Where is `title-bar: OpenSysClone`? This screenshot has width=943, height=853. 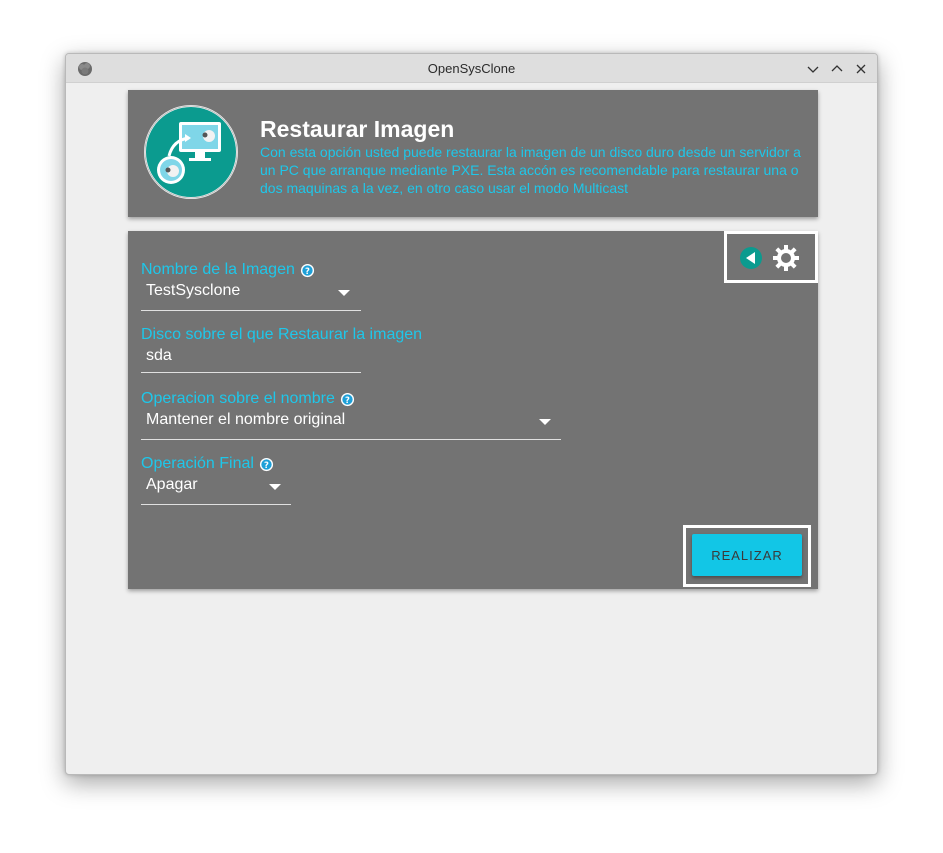
title-bar: OpenSysClone is located at coordinates (471, 68).